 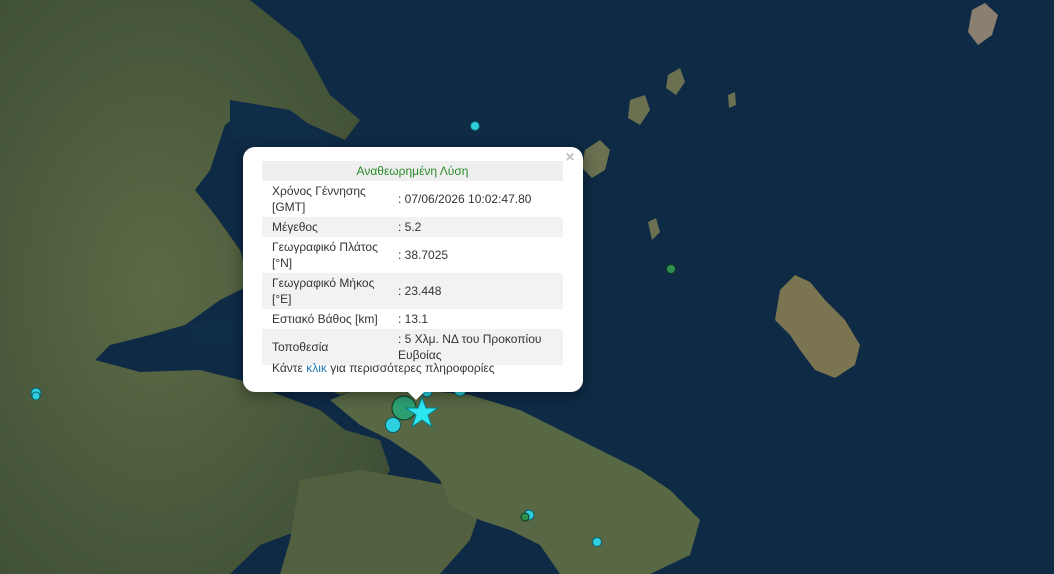 What do you see at coordinates (465, 199) in the screenshot?
I see `origin-time-value: : 07/06/2026 10:02:47.80` at bounding box center [465, 199].